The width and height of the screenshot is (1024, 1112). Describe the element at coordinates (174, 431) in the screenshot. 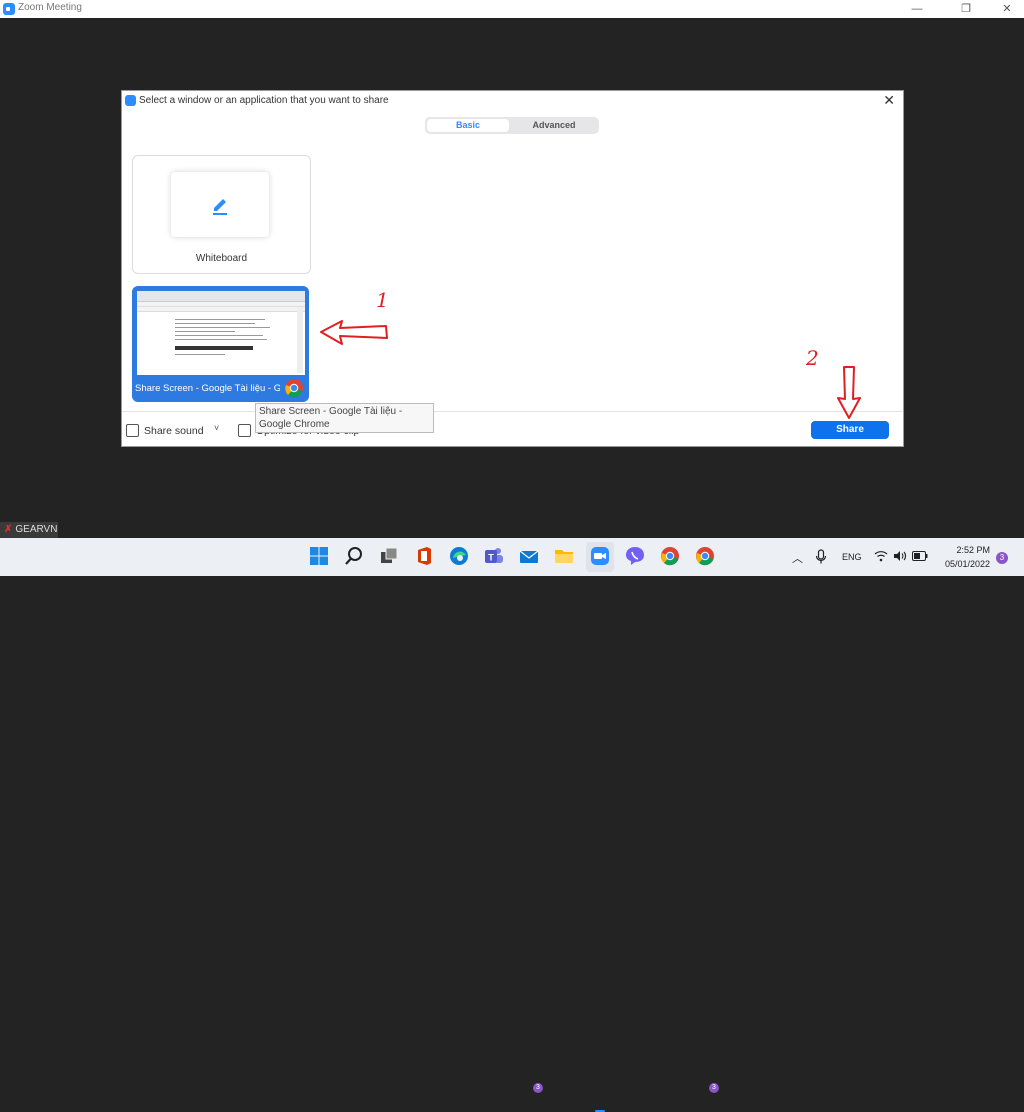

I see `share-sound-label: Share sound` at that location.